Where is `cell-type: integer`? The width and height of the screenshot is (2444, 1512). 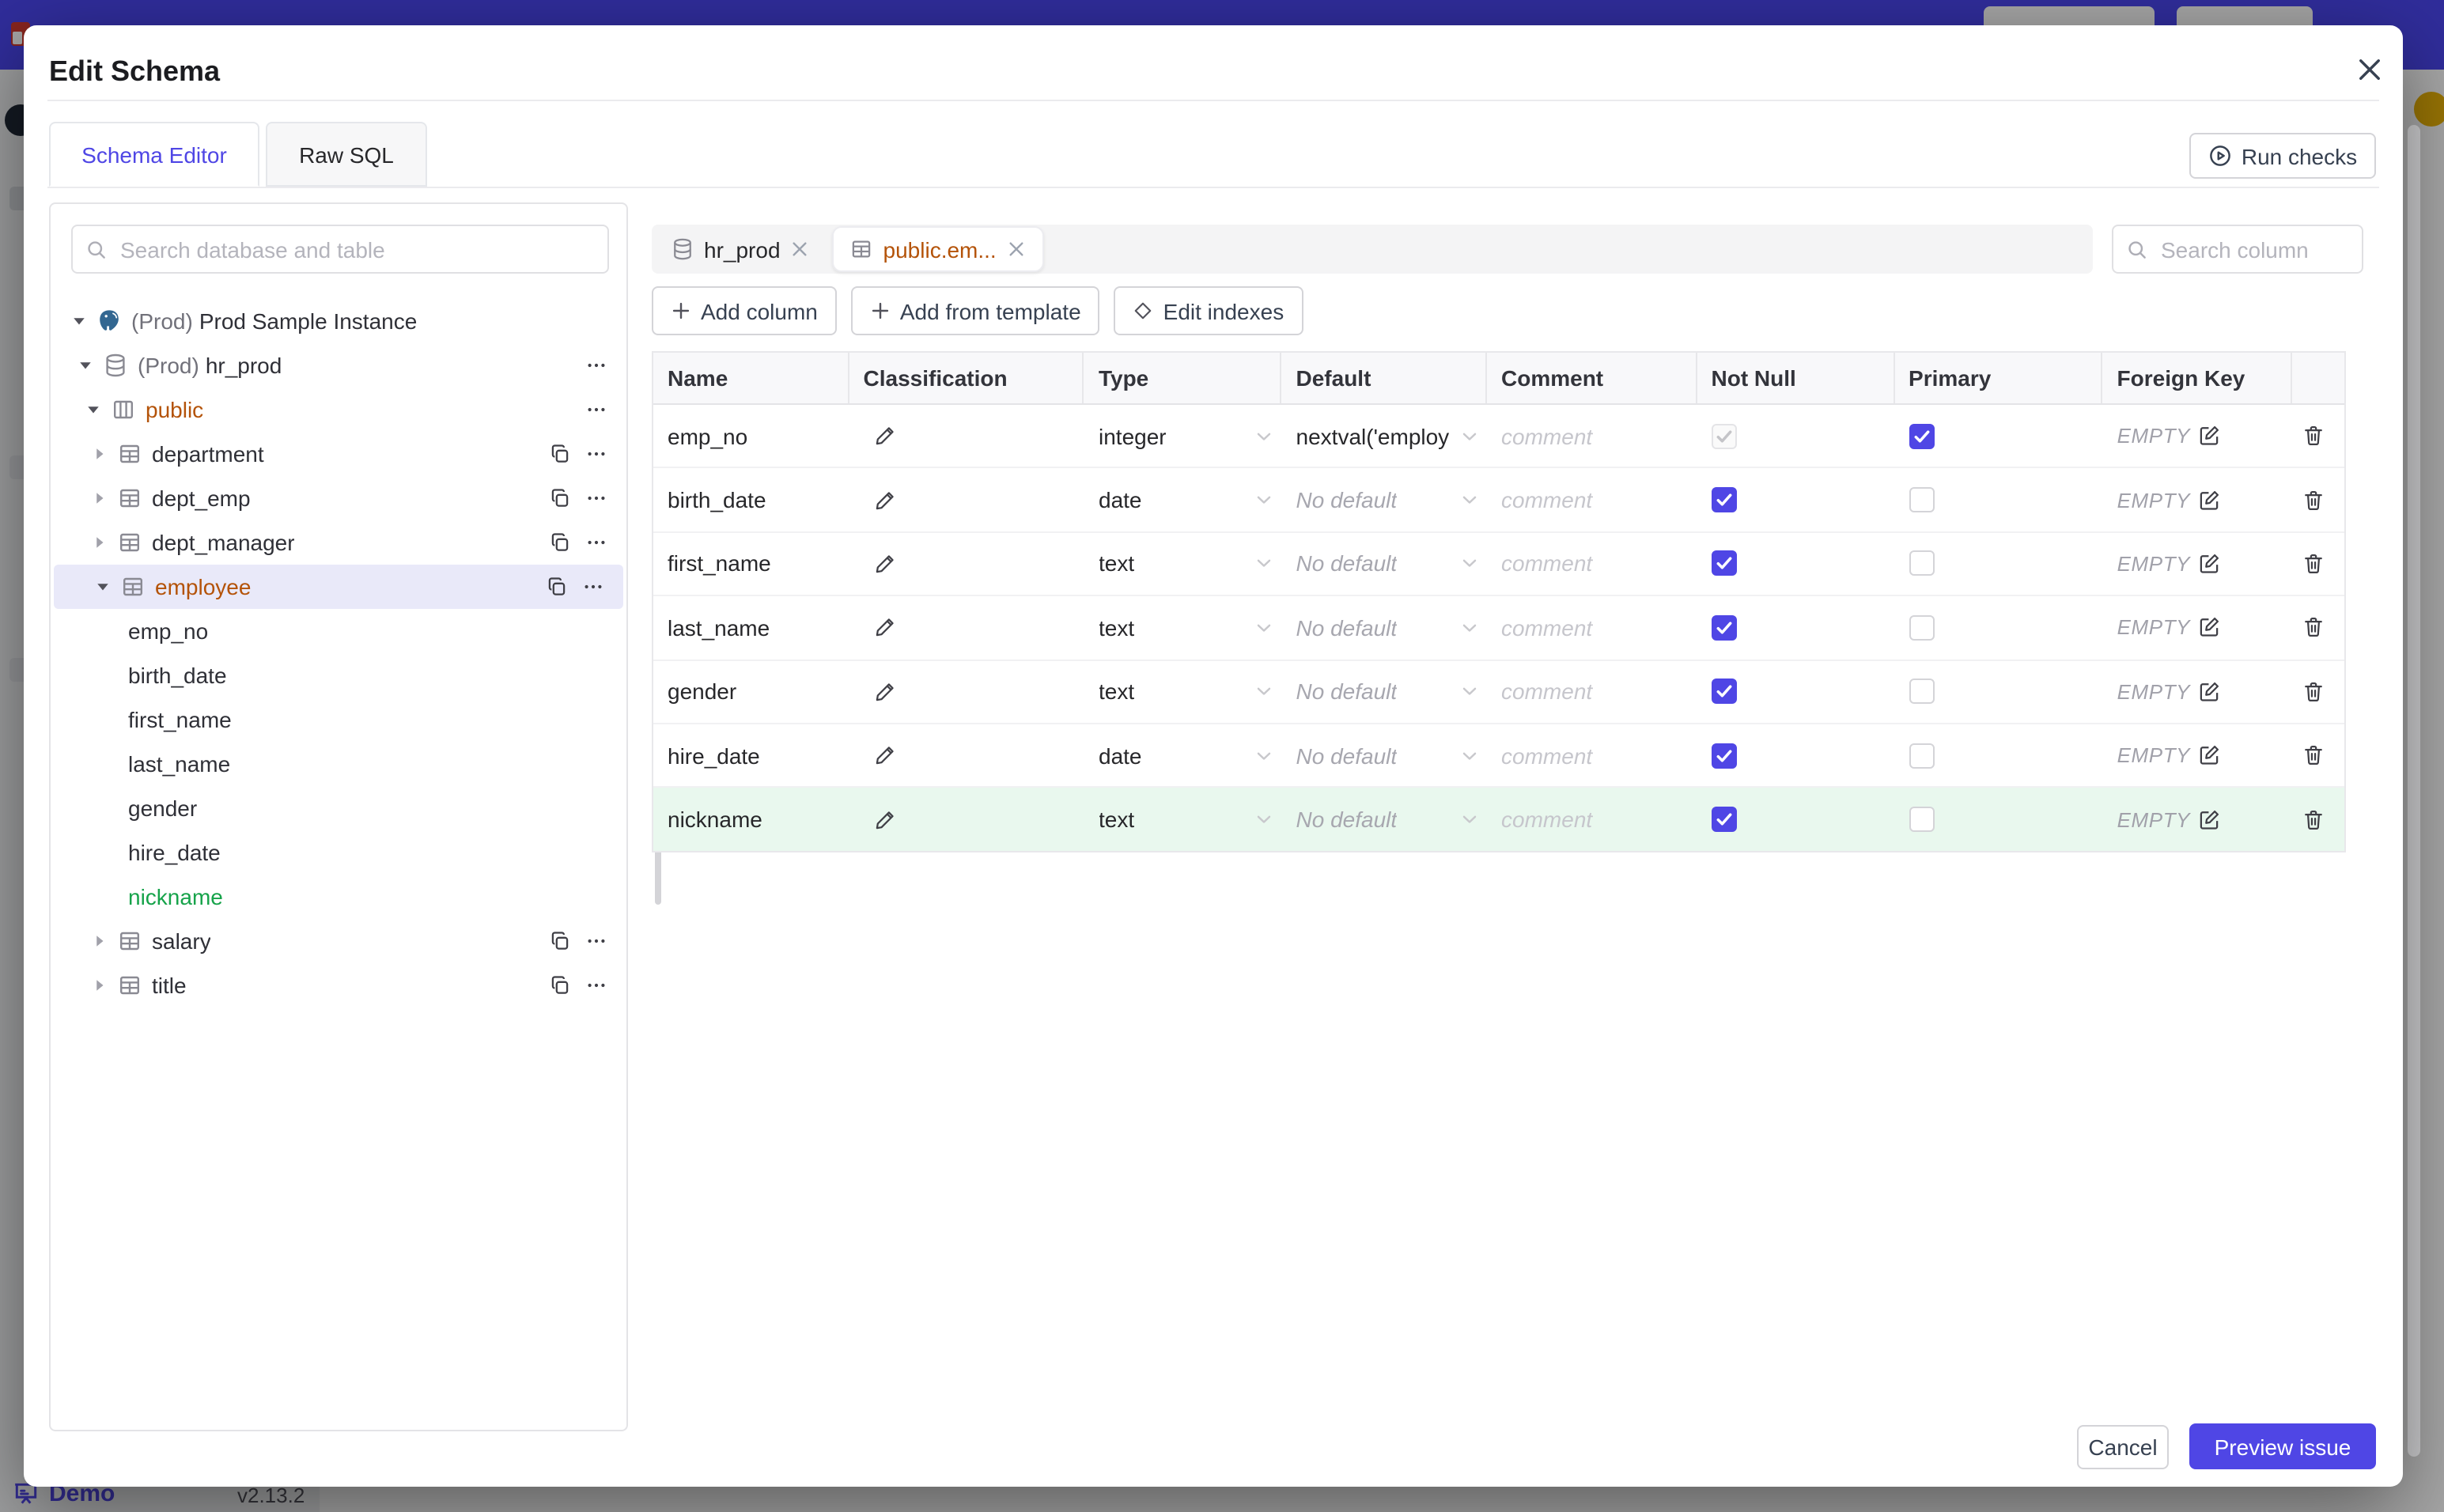 cell-type: integer is located at coordinates (1183, 436).